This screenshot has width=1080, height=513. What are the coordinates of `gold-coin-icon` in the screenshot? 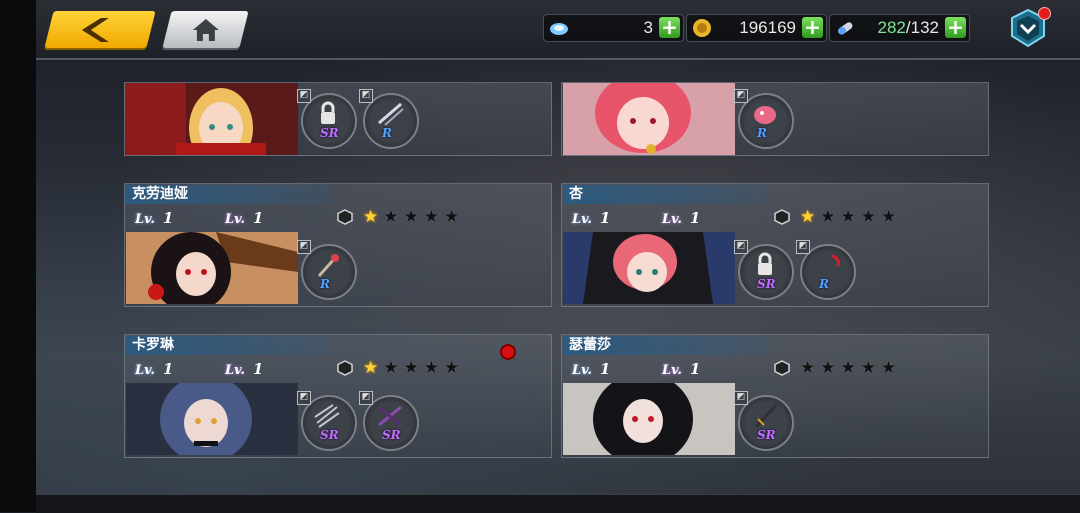 It's located at (702, 28).